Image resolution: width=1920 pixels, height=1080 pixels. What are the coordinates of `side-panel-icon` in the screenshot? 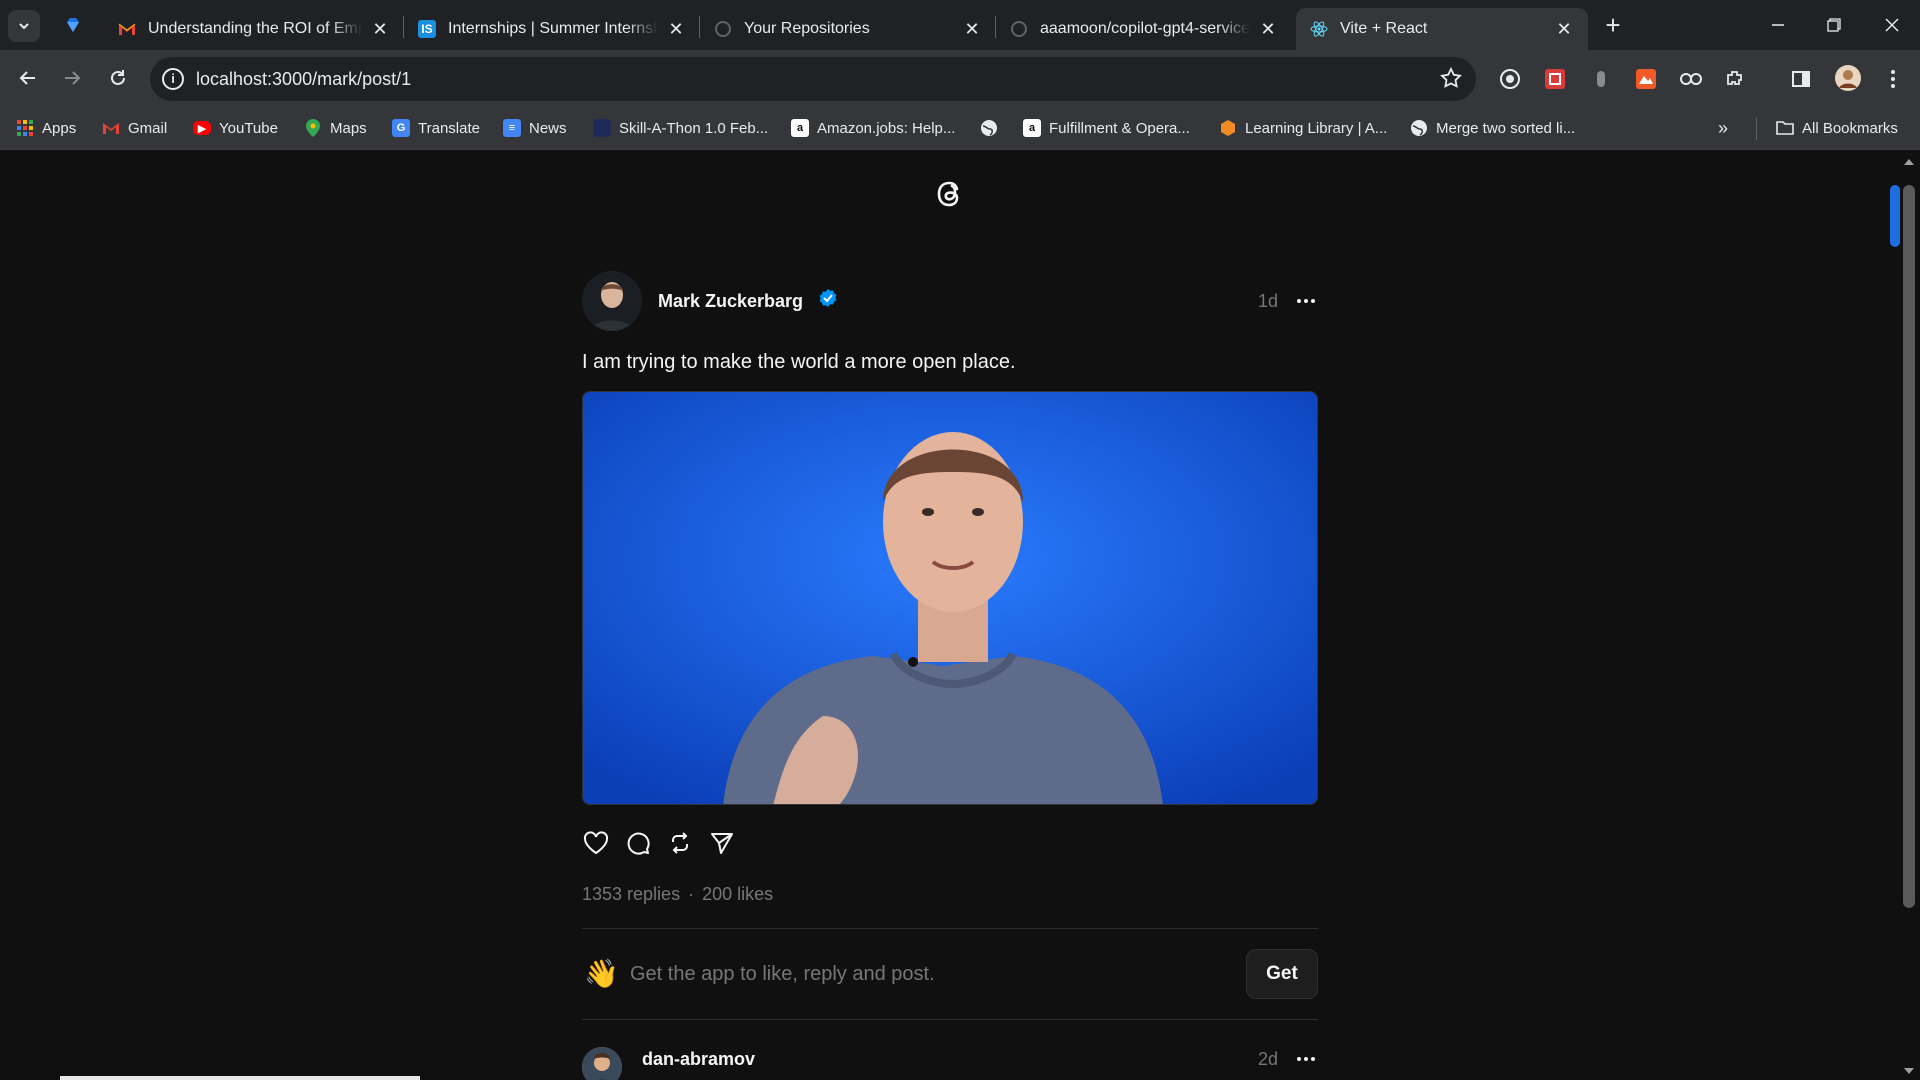 It's located at (1801, 79).